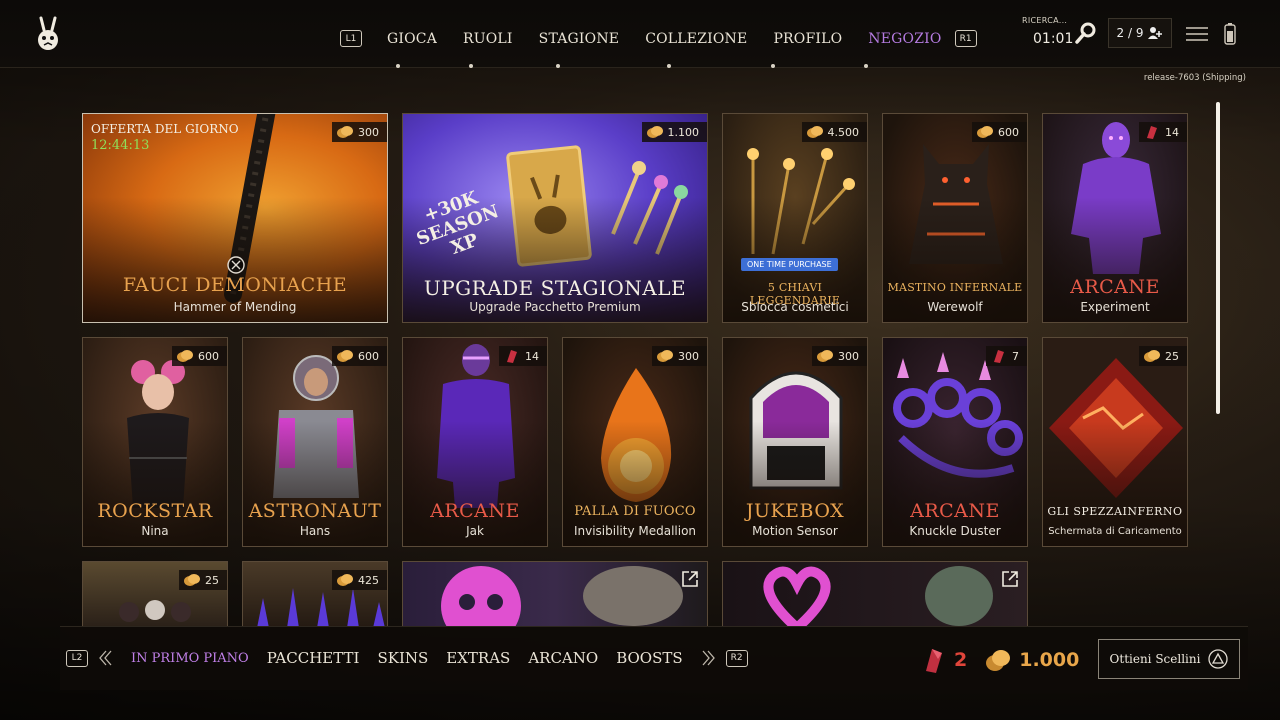 Image resolution: width=1280 pixels, height=720 pixels. I want to click on tab-stagione: STAGIONE, so click(579, 39).